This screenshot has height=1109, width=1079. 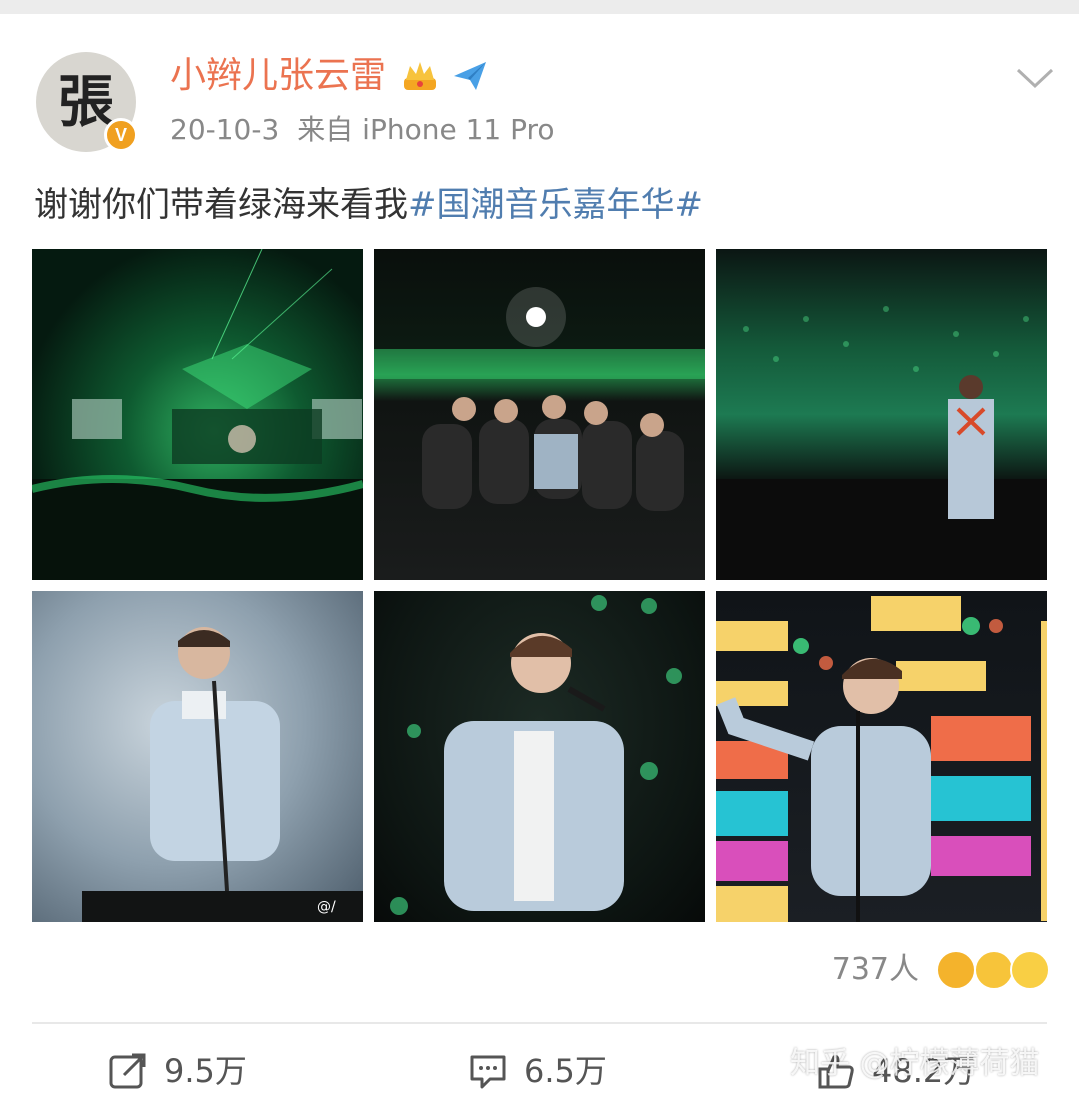 I want to click on hashtag-link: #国潮音乐嘉年华#, so click(x=555, y=205).